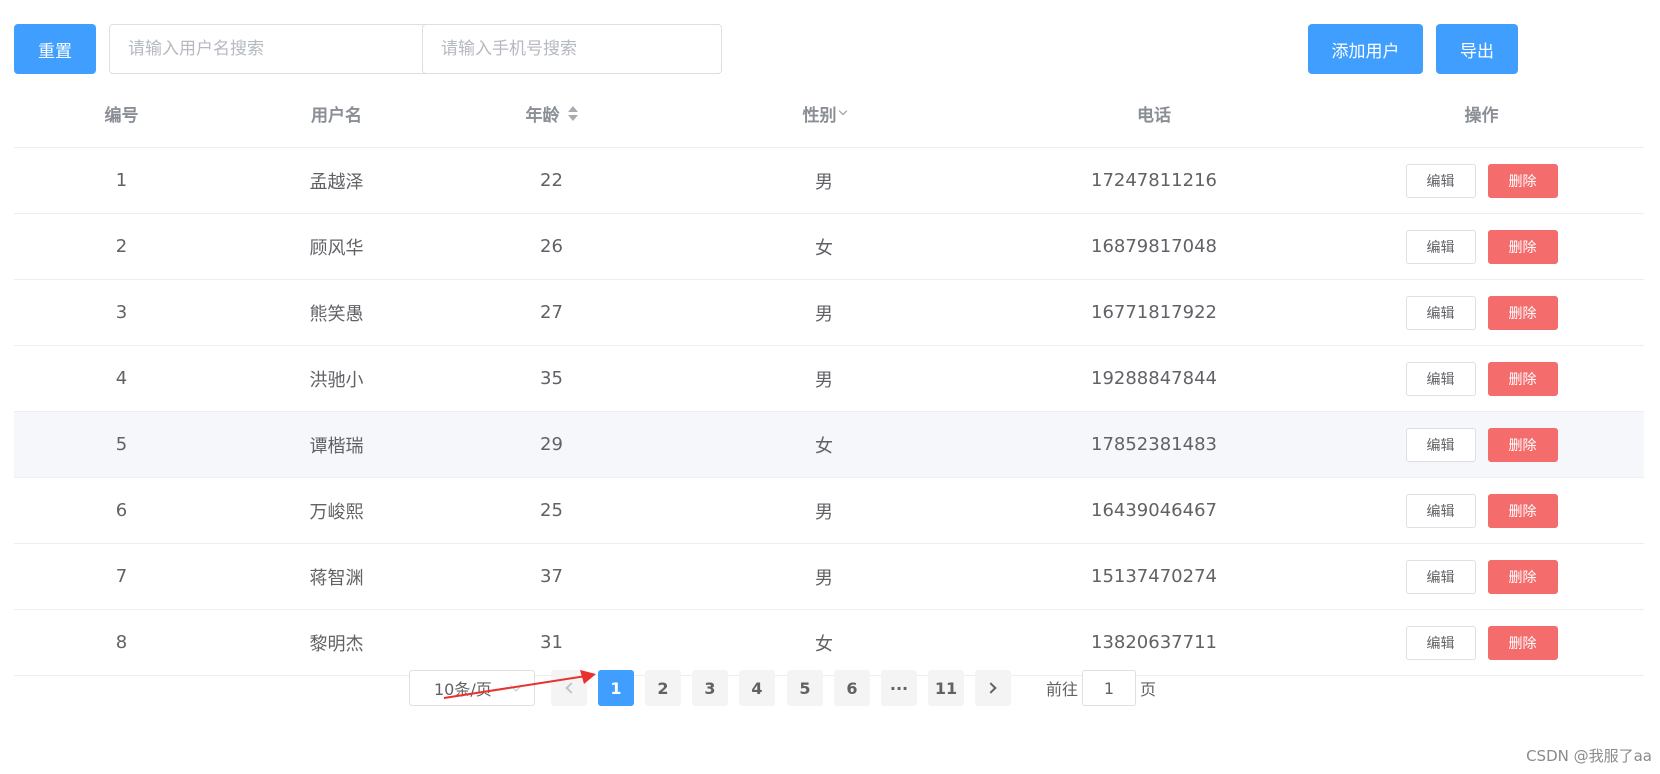 The image size is (1660, 774). I want to click on cell-id: 1, so click(121, 180).